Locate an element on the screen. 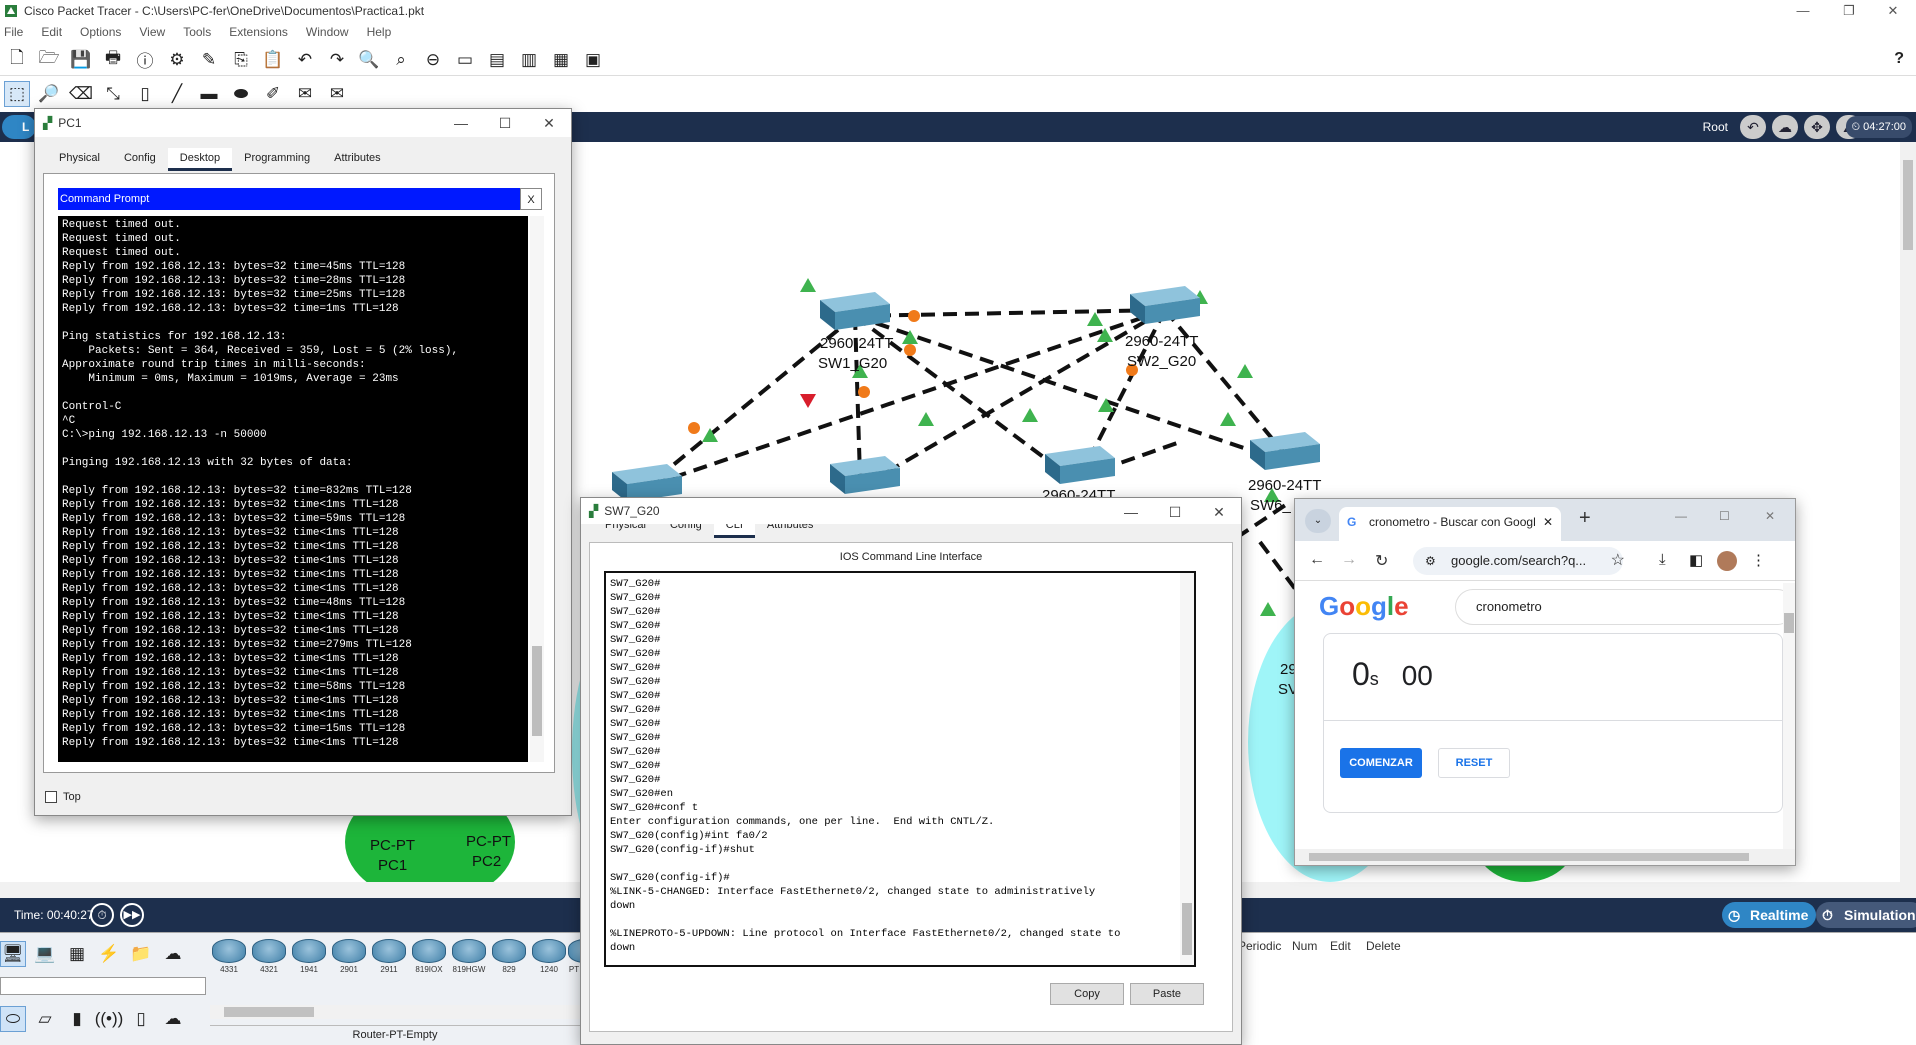  network-devices-icon: 🖥 is located at coordinates (13, 954).